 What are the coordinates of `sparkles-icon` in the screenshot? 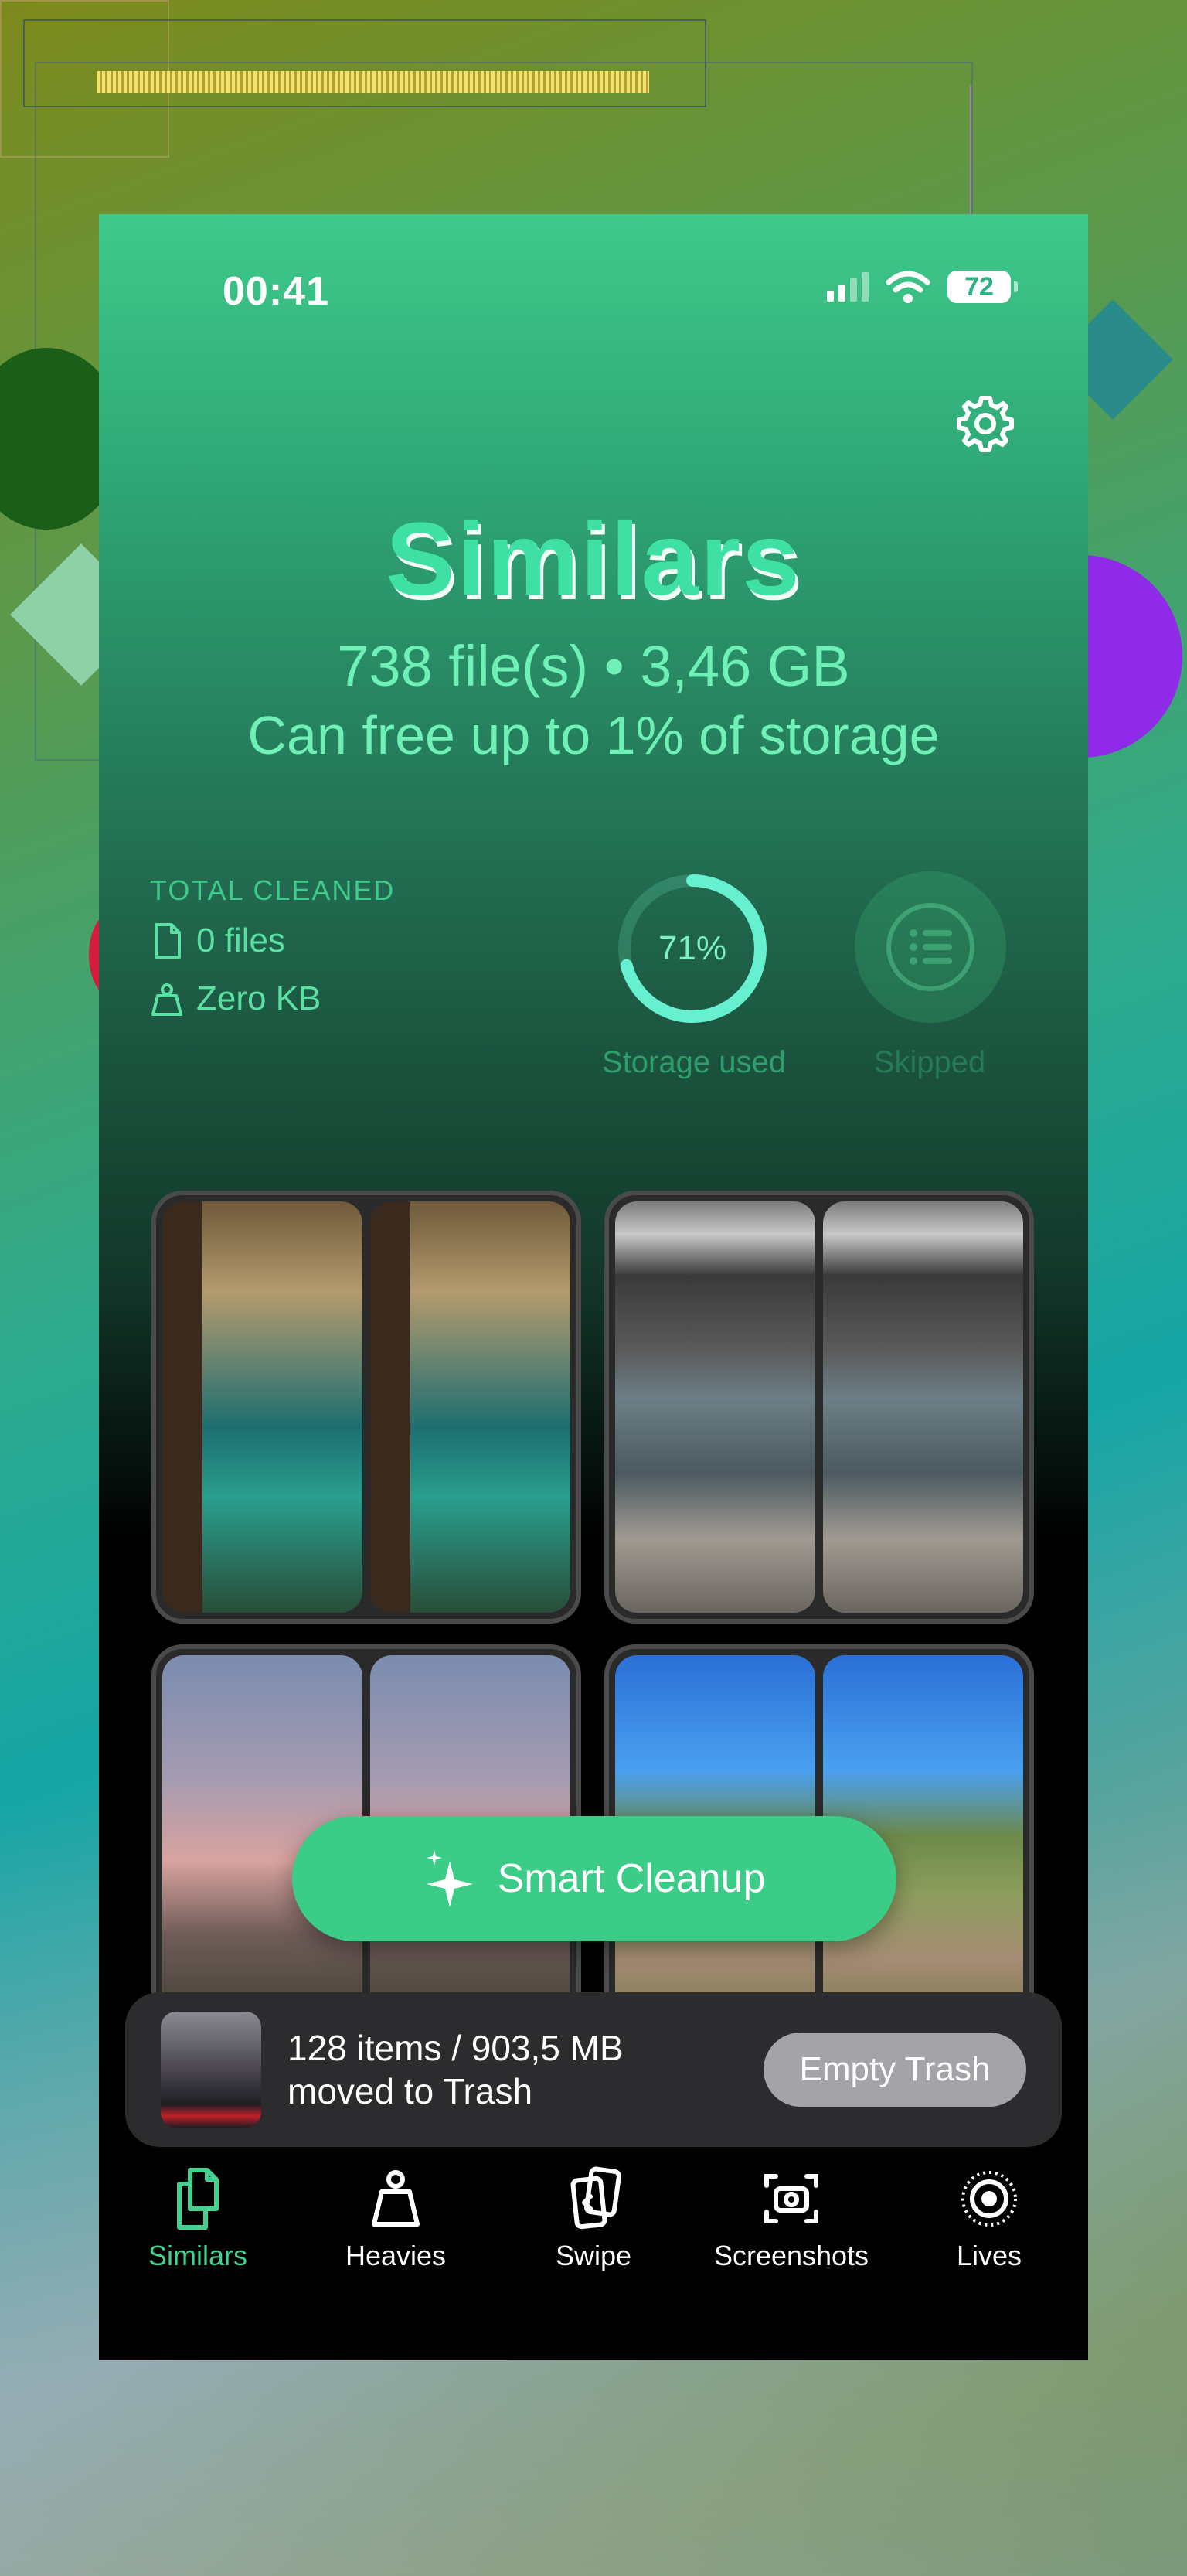 It's located at (449, 1878).